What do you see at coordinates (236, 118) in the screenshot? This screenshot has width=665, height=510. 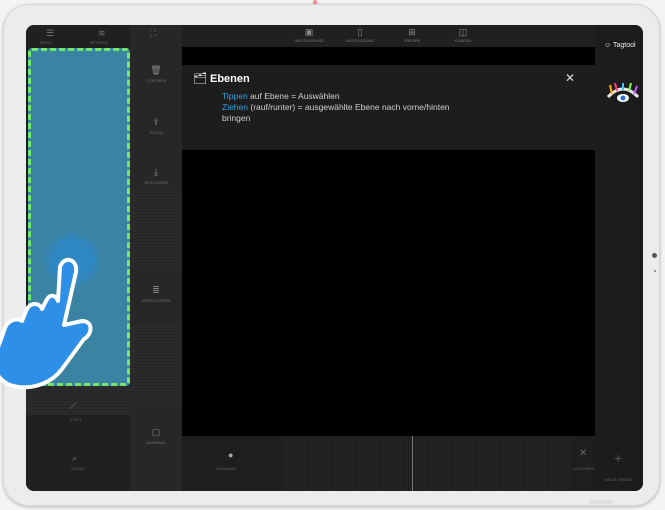 I see `help-line-bring: bringen` at bounding box center [236, 118].